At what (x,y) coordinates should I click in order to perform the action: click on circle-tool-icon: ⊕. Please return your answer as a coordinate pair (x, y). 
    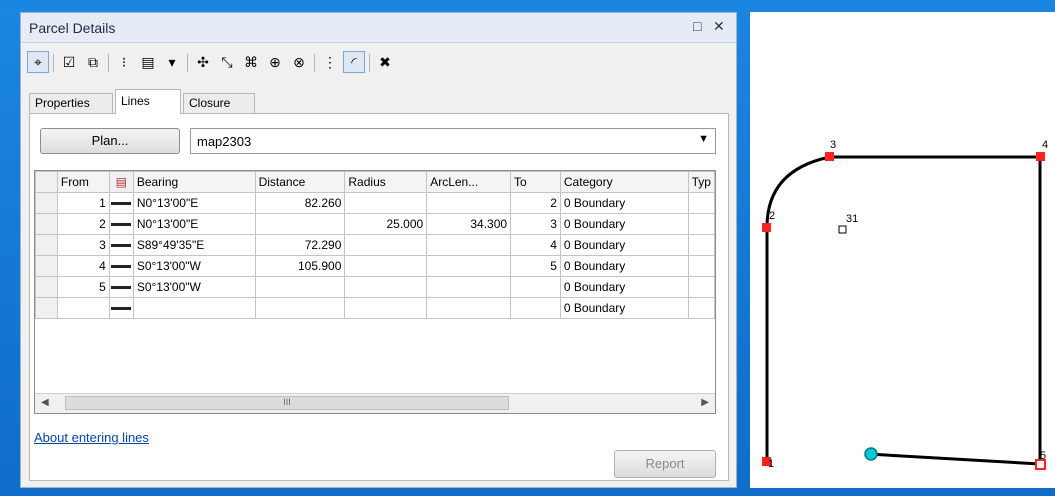
    Looking at the image, I should click on (275, 62).